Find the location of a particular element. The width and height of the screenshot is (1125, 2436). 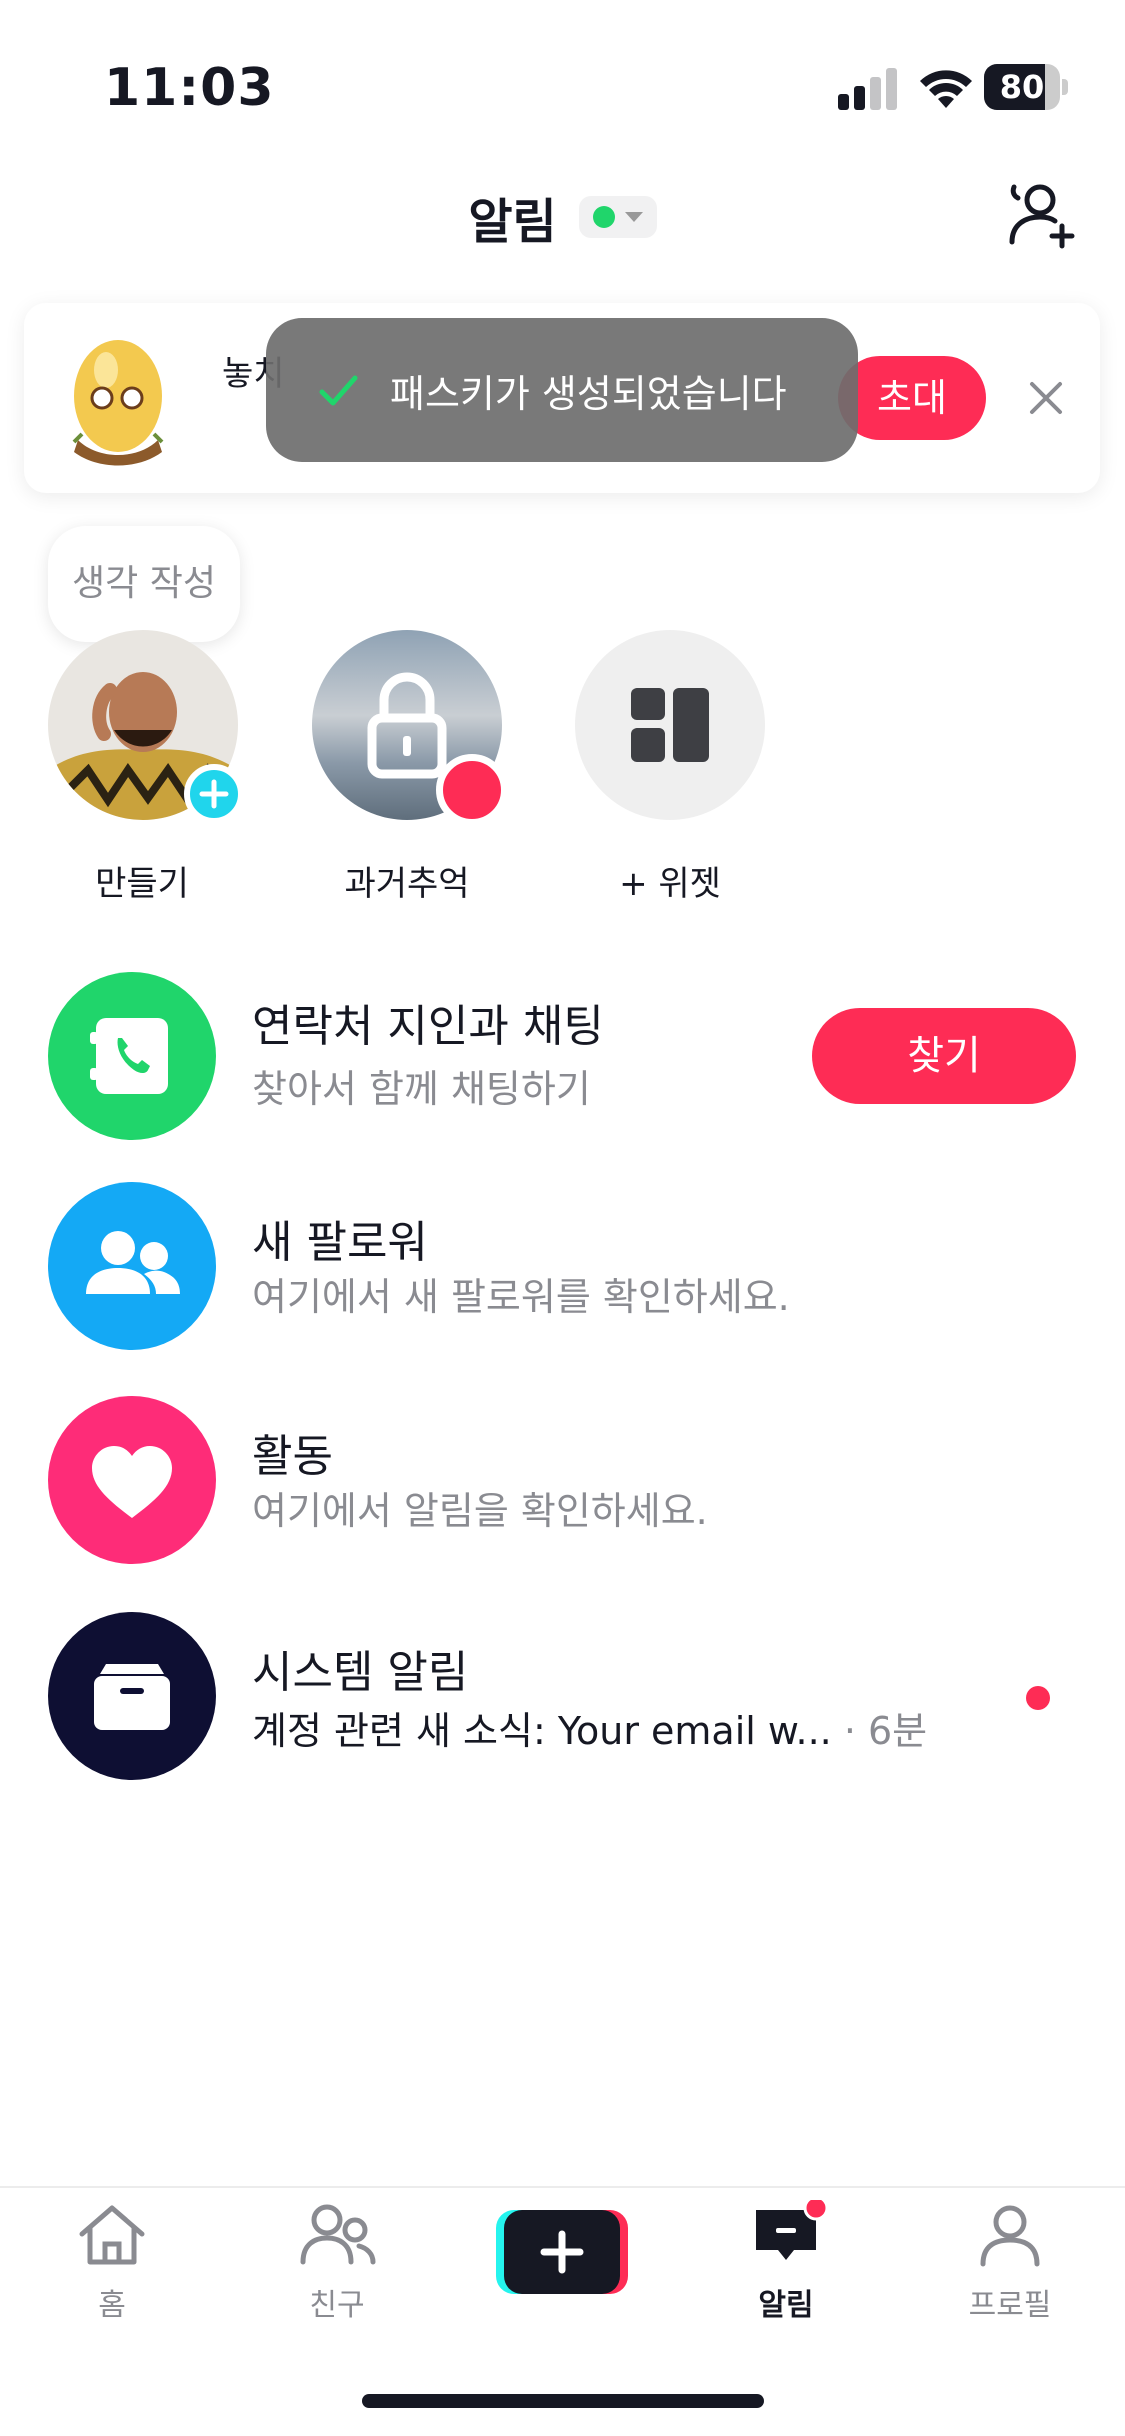

thought-bubble: 생각 작성 is located at coordinates (144, 584).